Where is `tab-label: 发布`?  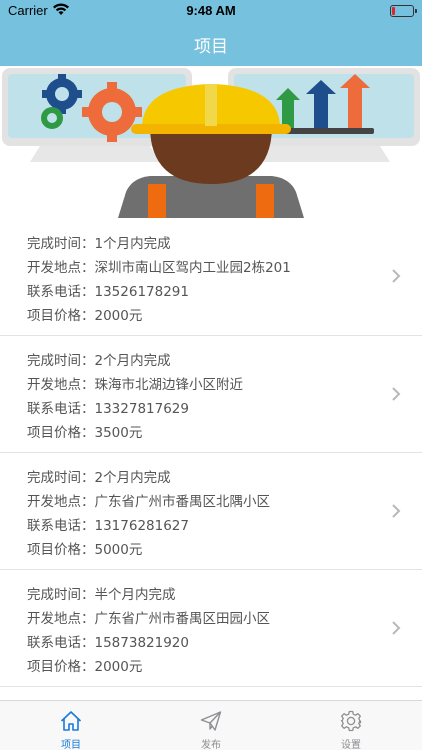 tab-label: 发布 is located at coordinates (211, 745).